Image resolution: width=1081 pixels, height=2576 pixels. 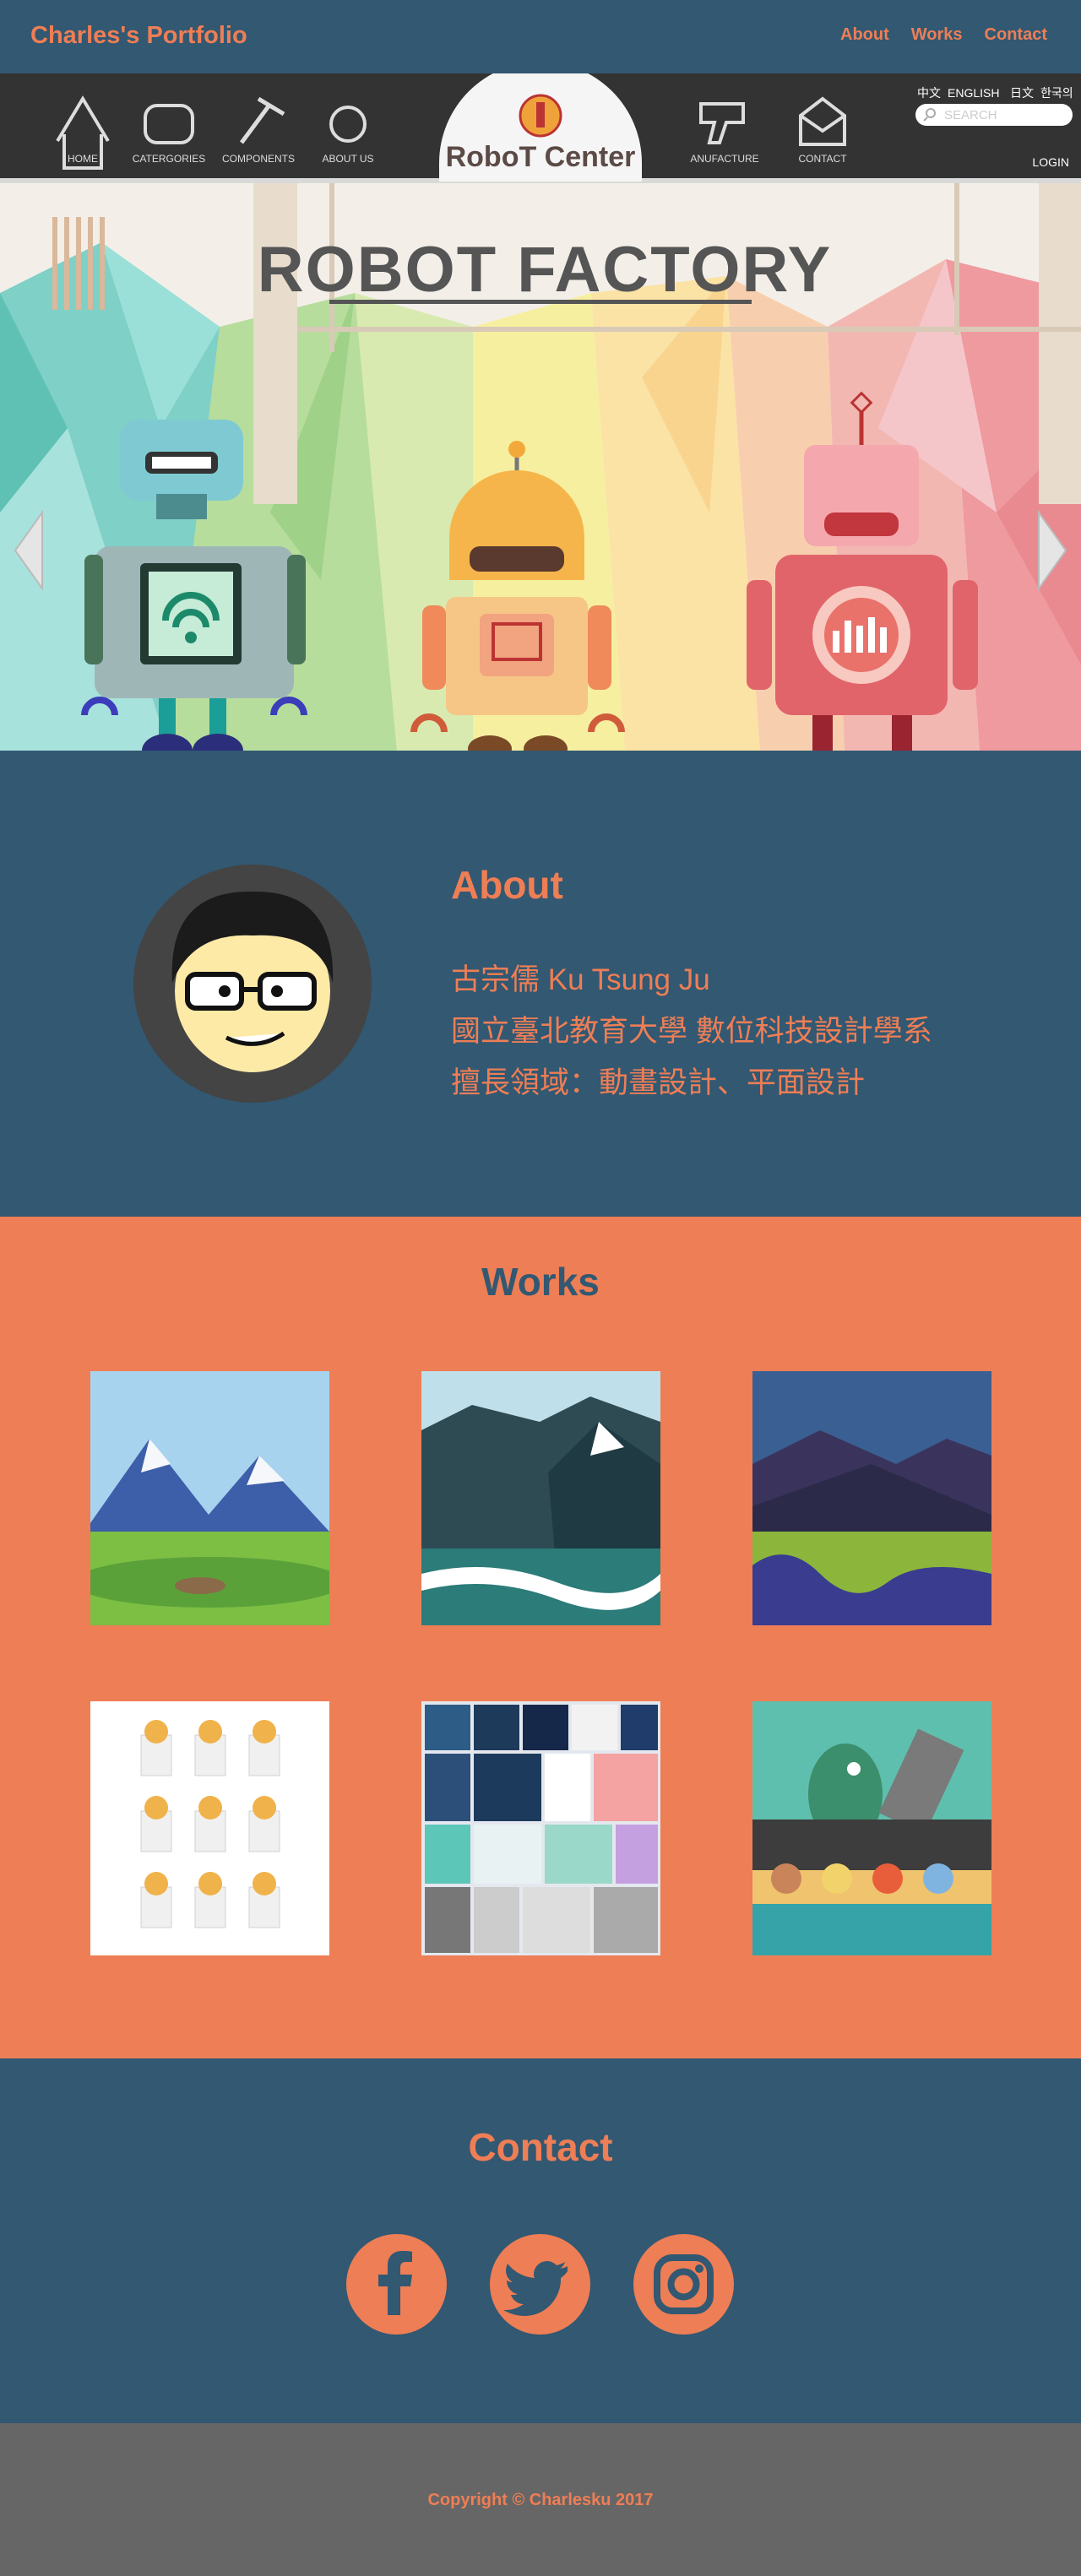 I want to click on search-placeholder: SEARCH, so click(x=970, y=115).